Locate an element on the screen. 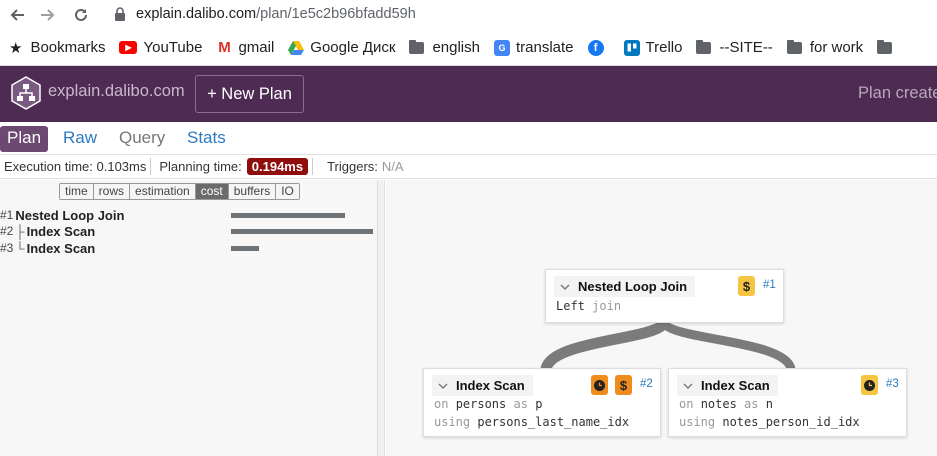 The width and height of the screenshot is (937, 456). node-number: #2 is located at coordinates (646, 384).